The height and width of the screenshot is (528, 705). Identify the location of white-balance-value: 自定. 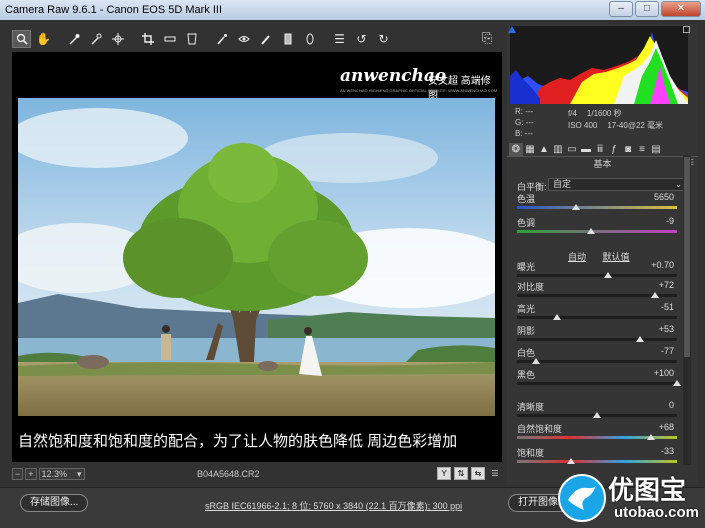
(562, 184).